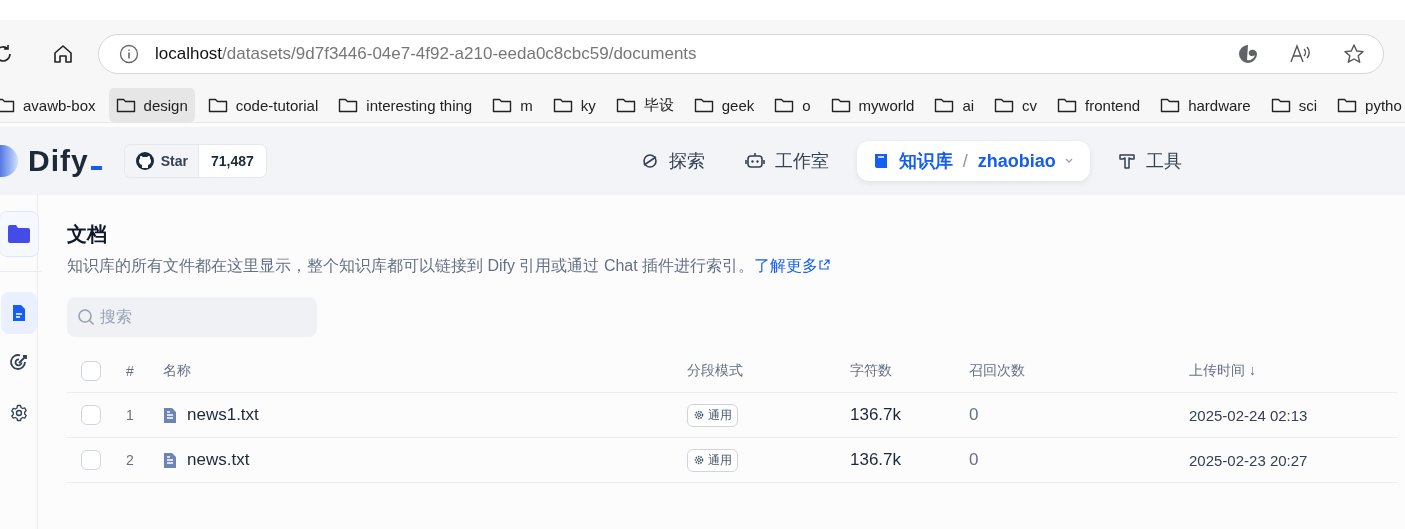  What do you see at coordinates (426, 54) in the screenshot?
I see `url-text: localhost/datasets/9d7f3446-04e7-4f92-a210-eeda0c8cbc59/documents` at bounding box center [426, 54].